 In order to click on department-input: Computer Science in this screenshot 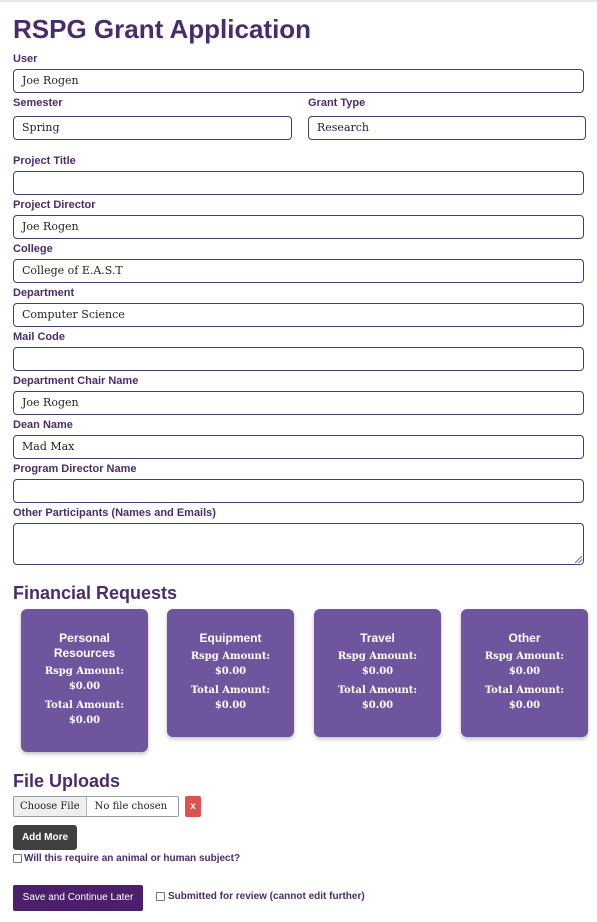, I will do `click(298, 315)`.